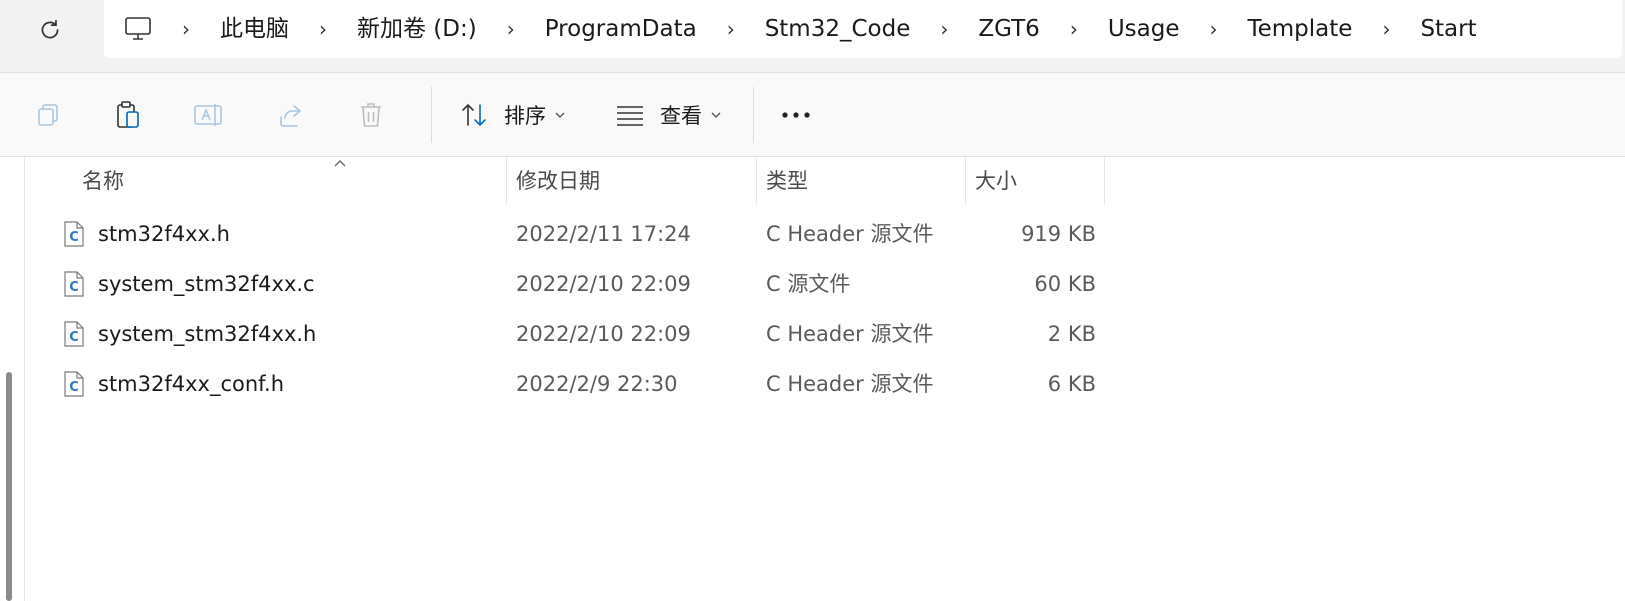 Image resolution: width=1625 pixels, height=601 pixels. I want to click on rename-icon, so click(208, 115).